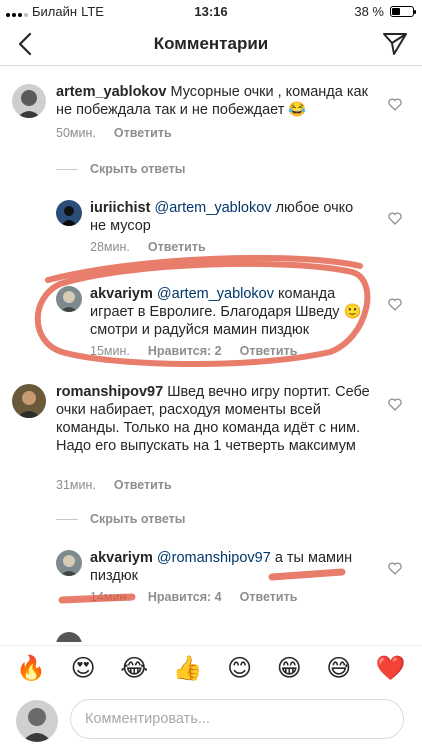 The width and height of the screenshot is (422, 750). Describe the element at coordinates (109, 392) in the screenshot. I see `comment-username: romanshipov97` at that location.